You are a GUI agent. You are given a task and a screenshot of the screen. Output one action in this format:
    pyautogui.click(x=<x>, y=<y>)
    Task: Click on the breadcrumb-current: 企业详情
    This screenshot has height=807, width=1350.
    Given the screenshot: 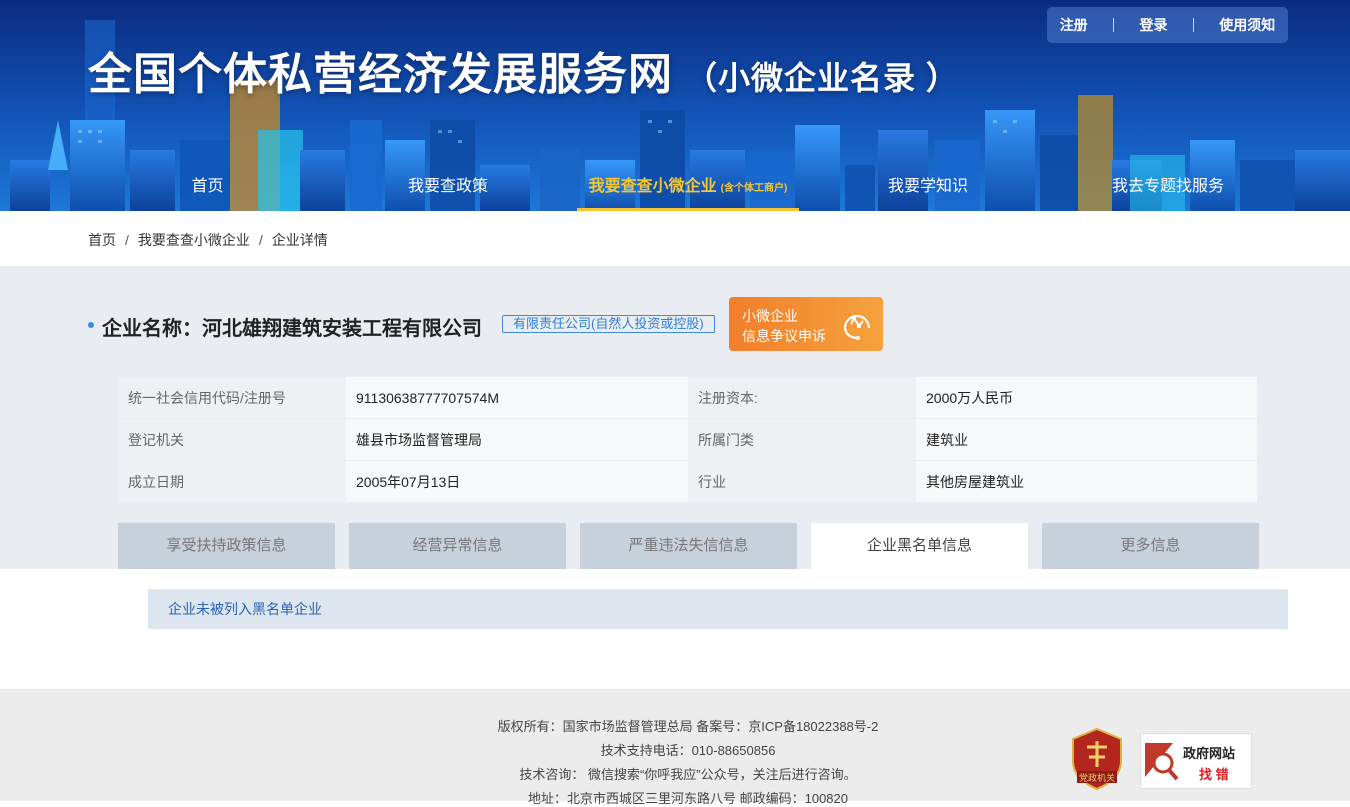 What is the action you would take?
    pyautogui.click(x=299, y=240)
    